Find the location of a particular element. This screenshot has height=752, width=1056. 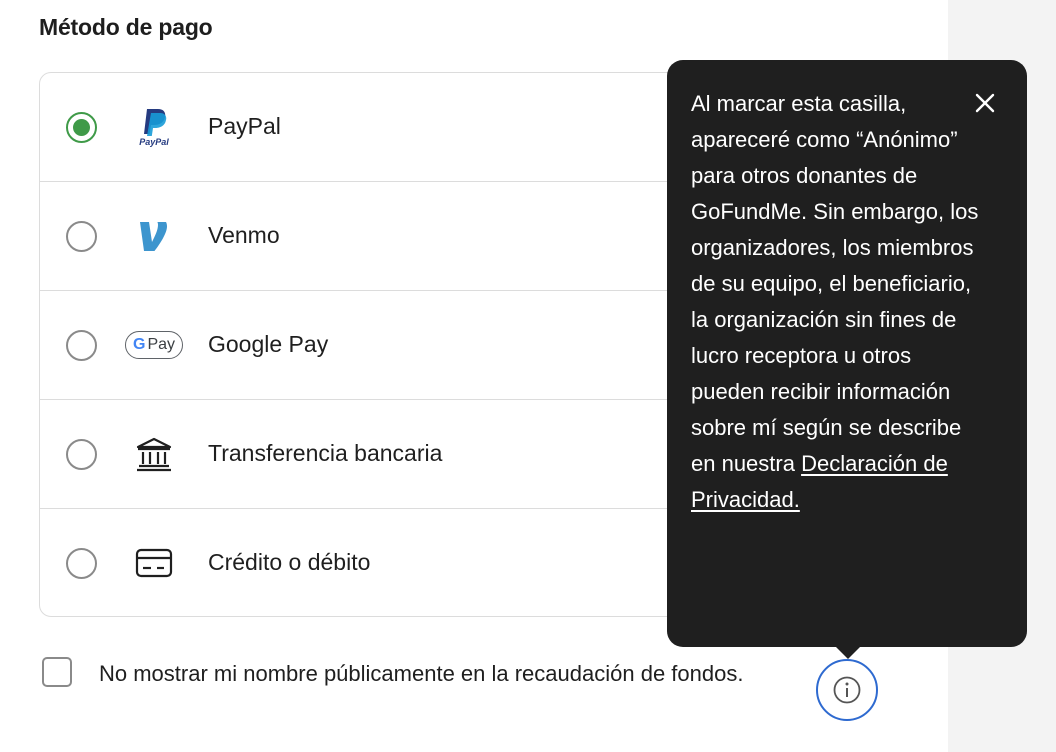

card-label: Crédito o débito is located at coordinates (289, 562).